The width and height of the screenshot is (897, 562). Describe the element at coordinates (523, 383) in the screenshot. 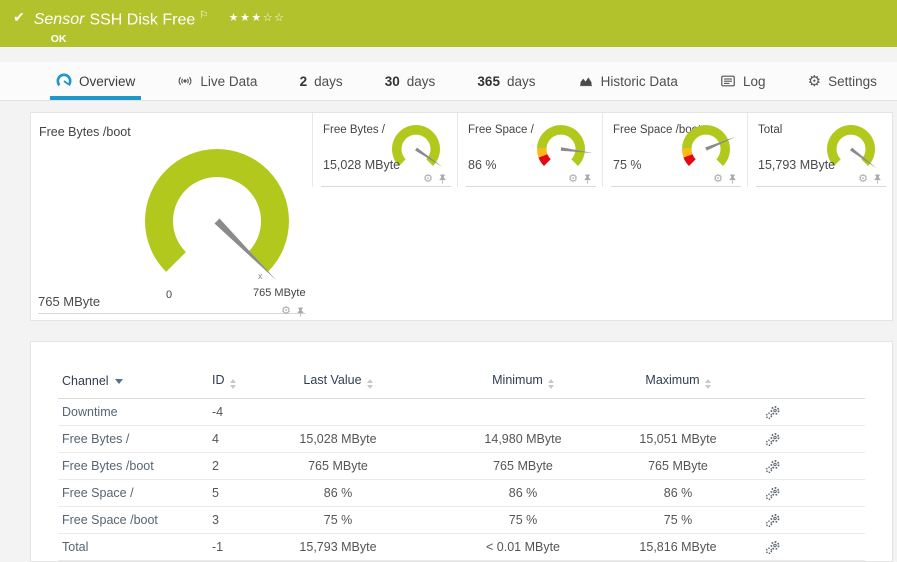

I see `column-header-minimum: Minimum` at that location.